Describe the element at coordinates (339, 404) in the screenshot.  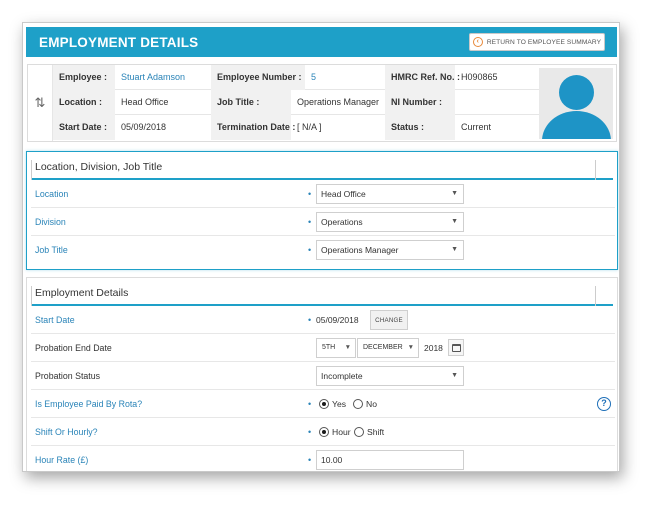
I see `rota-yes-label: Yes` at that location.